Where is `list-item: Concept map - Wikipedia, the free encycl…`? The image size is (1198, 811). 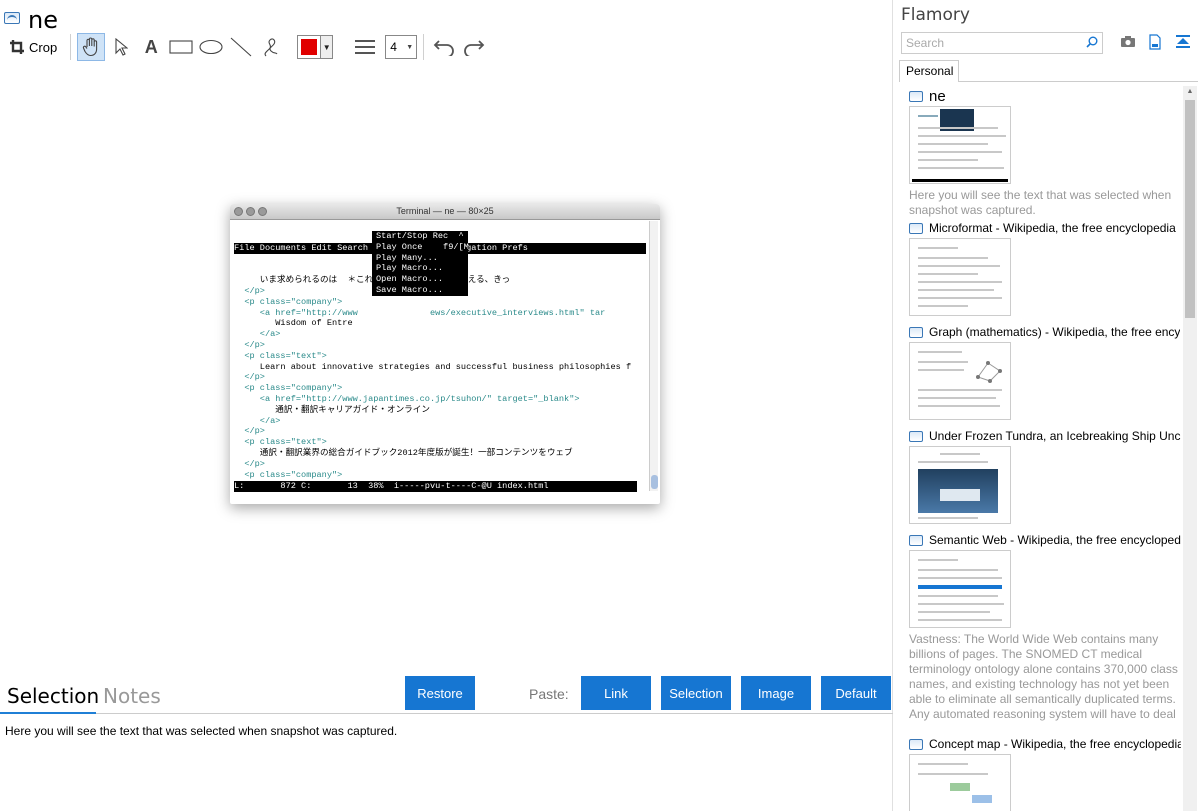 list-item: Concept map - Wikipedia, the free encycl… is located at coordinates (1045, 773).